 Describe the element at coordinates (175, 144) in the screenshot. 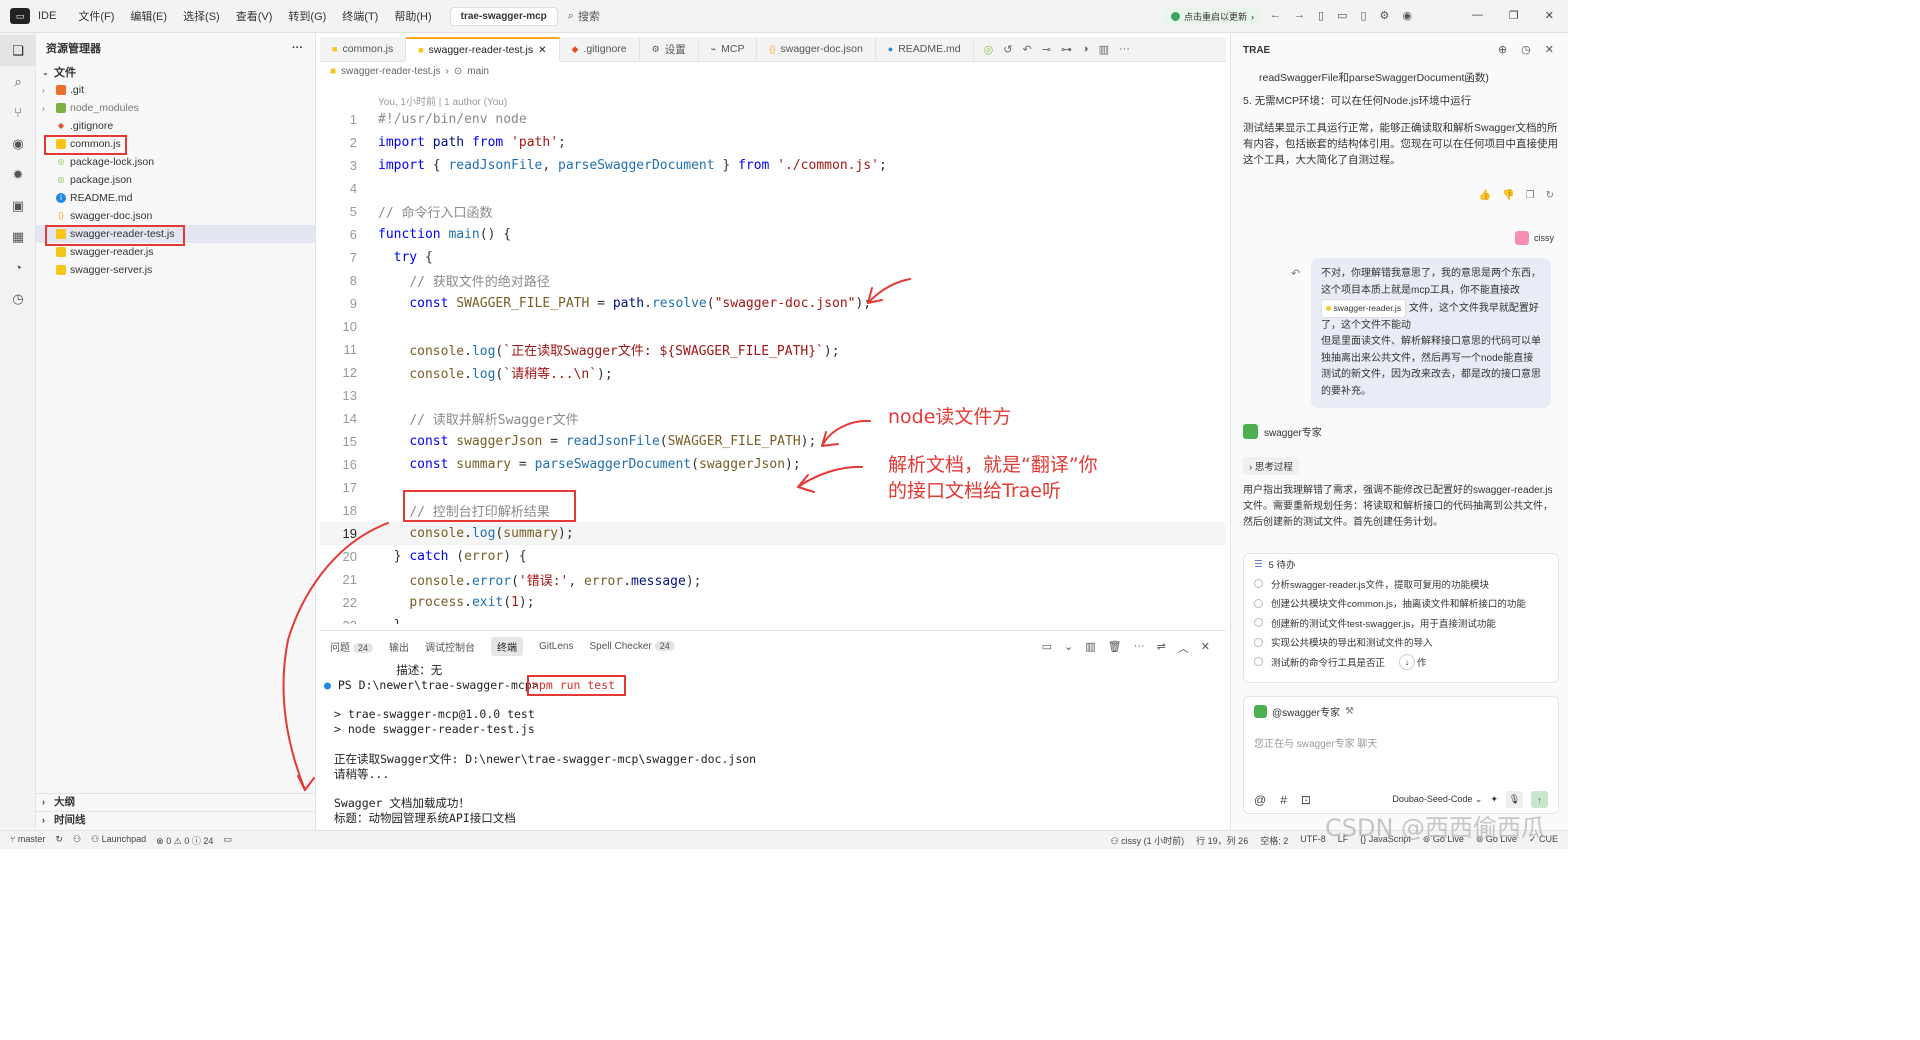

I see `tree-item-common-js: common.js` at that location.